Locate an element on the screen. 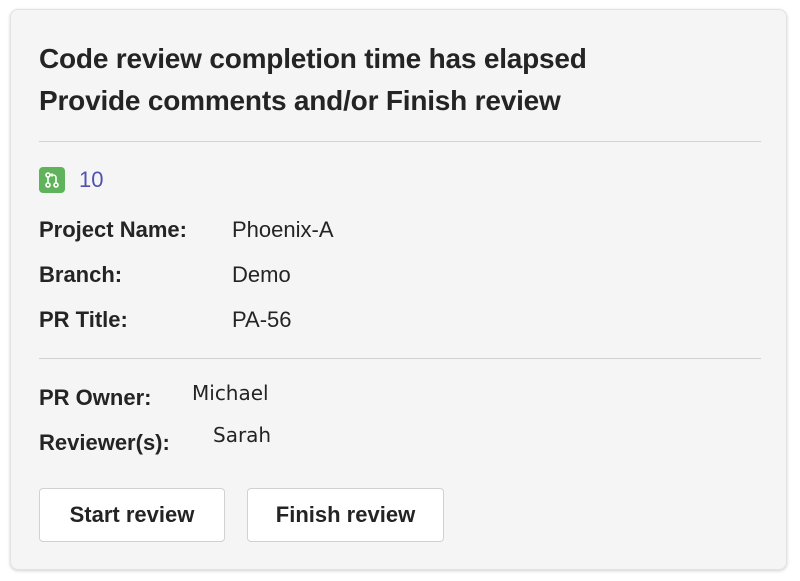 The height and width of the screenshot is (581, 800). pr-owner-label: PR Owner: is located at coordinates (95, 397).